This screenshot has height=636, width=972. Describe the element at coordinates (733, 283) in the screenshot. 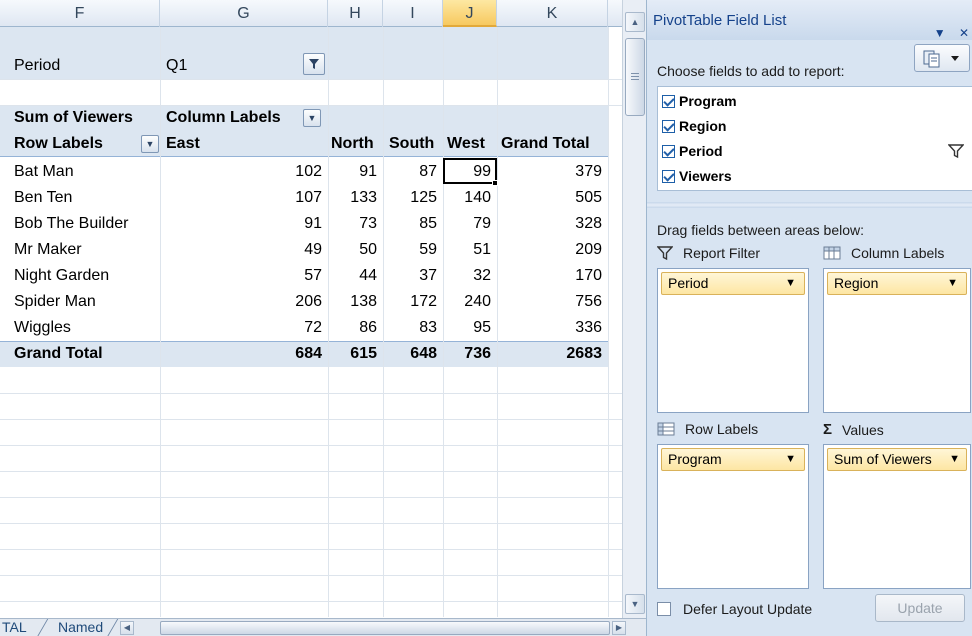

I see `area-field-period: Period ▼` at that location.